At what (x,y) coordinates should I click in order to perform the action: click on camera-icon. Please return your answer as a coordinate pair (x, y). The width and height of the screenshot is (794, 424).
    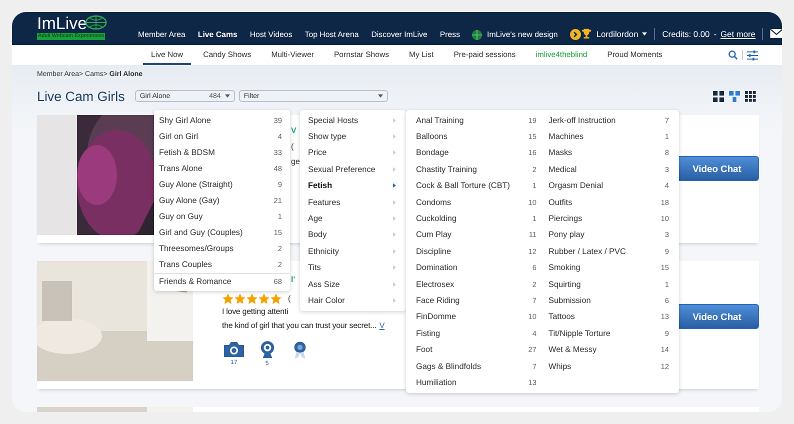
    Looking at the image, I should click on (234, 348).